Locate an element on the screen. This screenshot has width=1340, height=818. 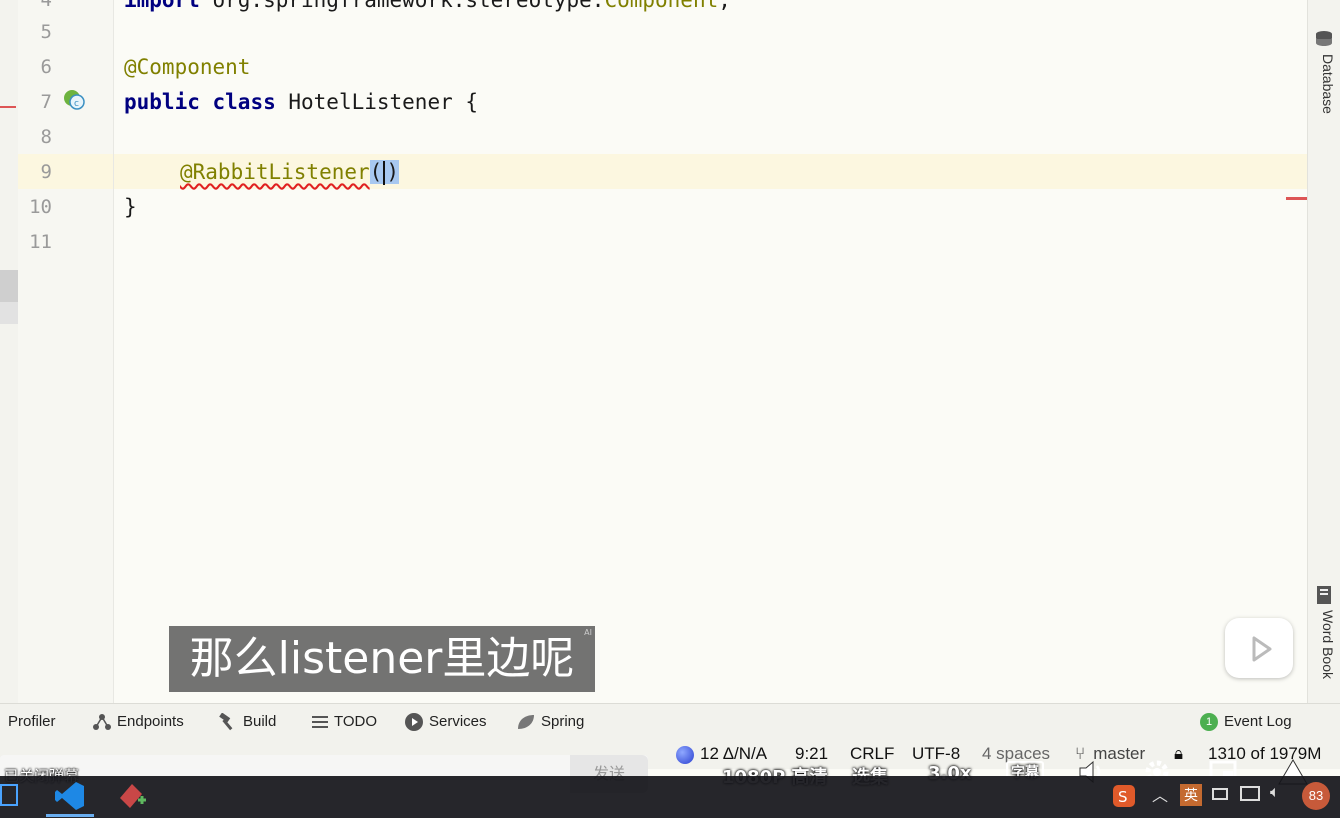
tab-profiler: Profiler is located at coordinates (32, 722).